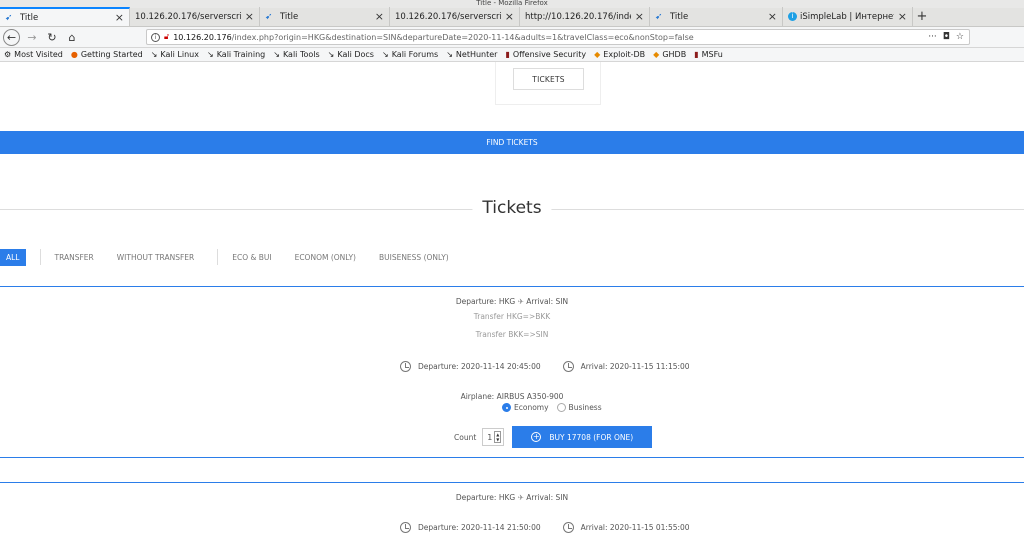 This screenshot has width=1024, height=558. I want to click on page-actions-icon: ···, so click(932, 37).